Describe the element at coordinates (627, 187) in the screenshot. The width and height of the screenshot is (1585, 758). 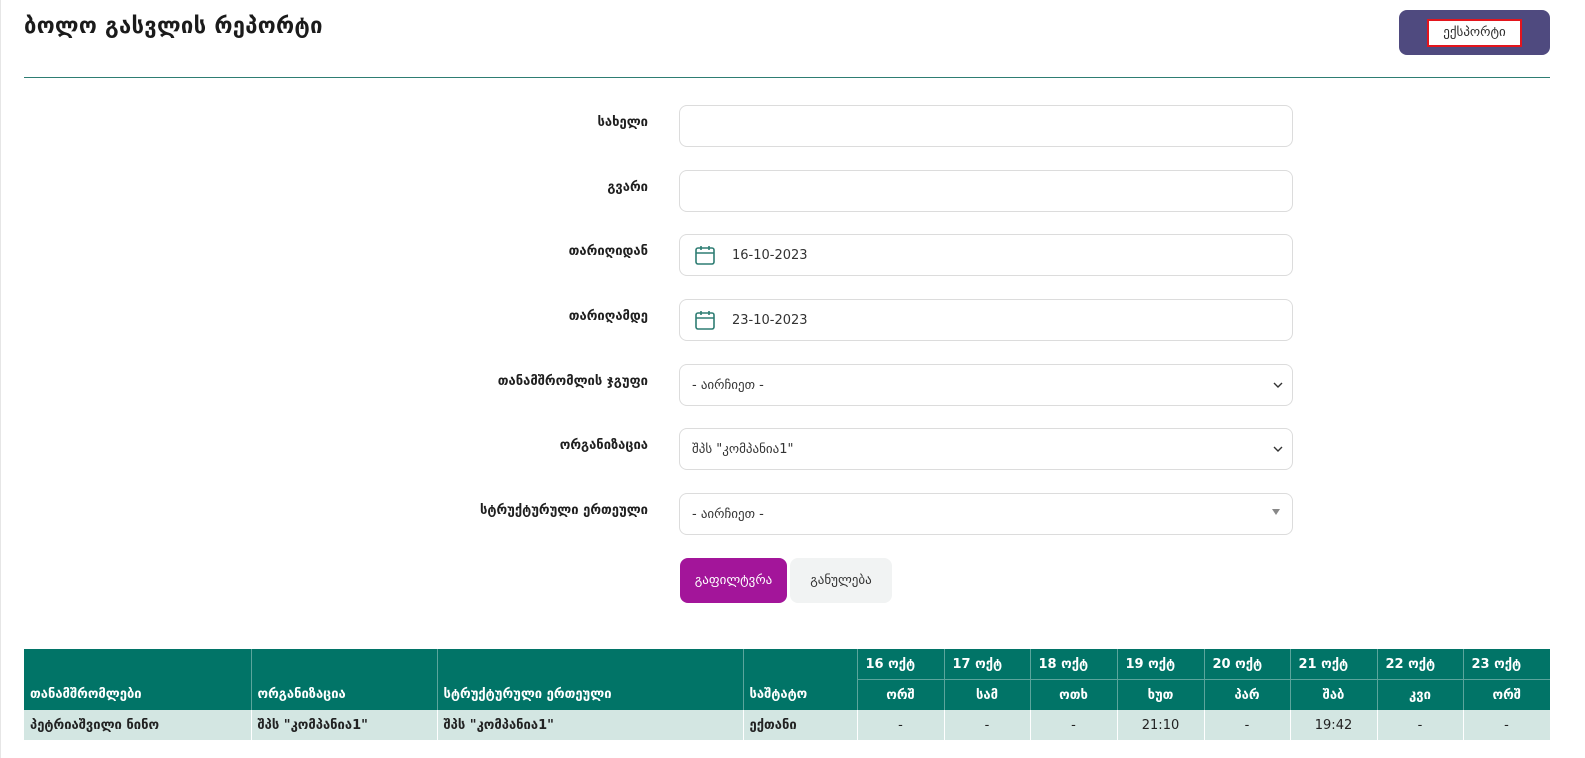
I see `last-name-label: გვარი` at that location.